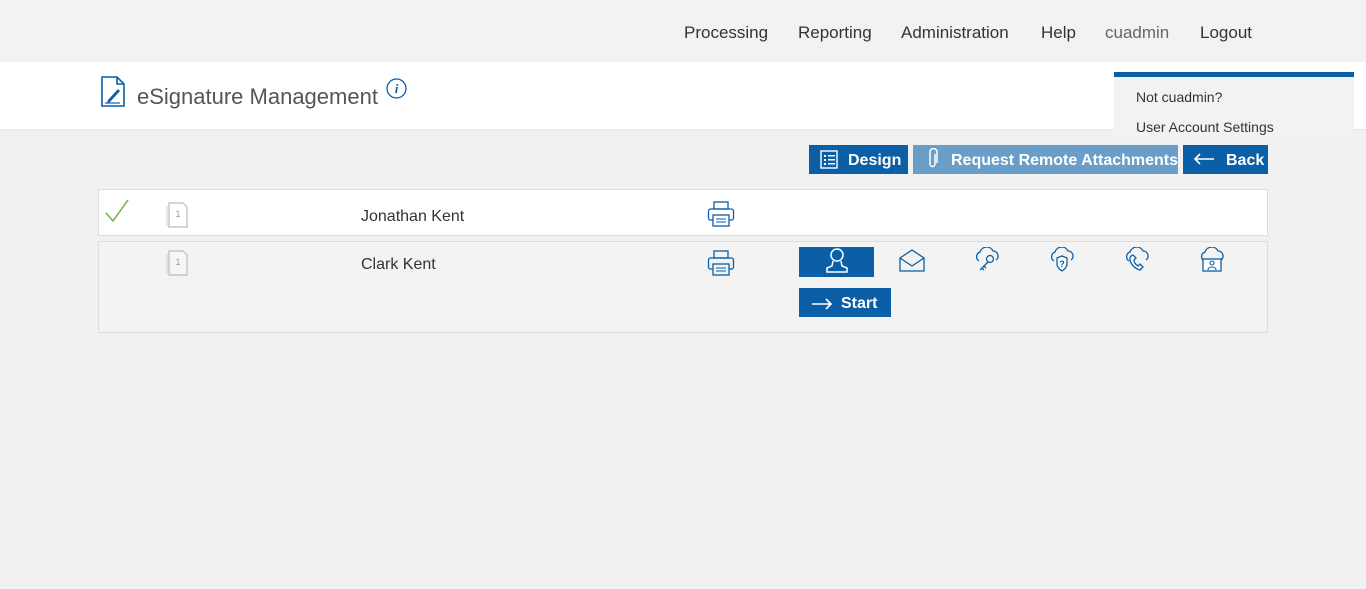 The height and width of the screenshot is (589, 1366). Describe the element at coordinates (1137, 33) in the screenshot. I see `nav-user: cuadmin` at that location.